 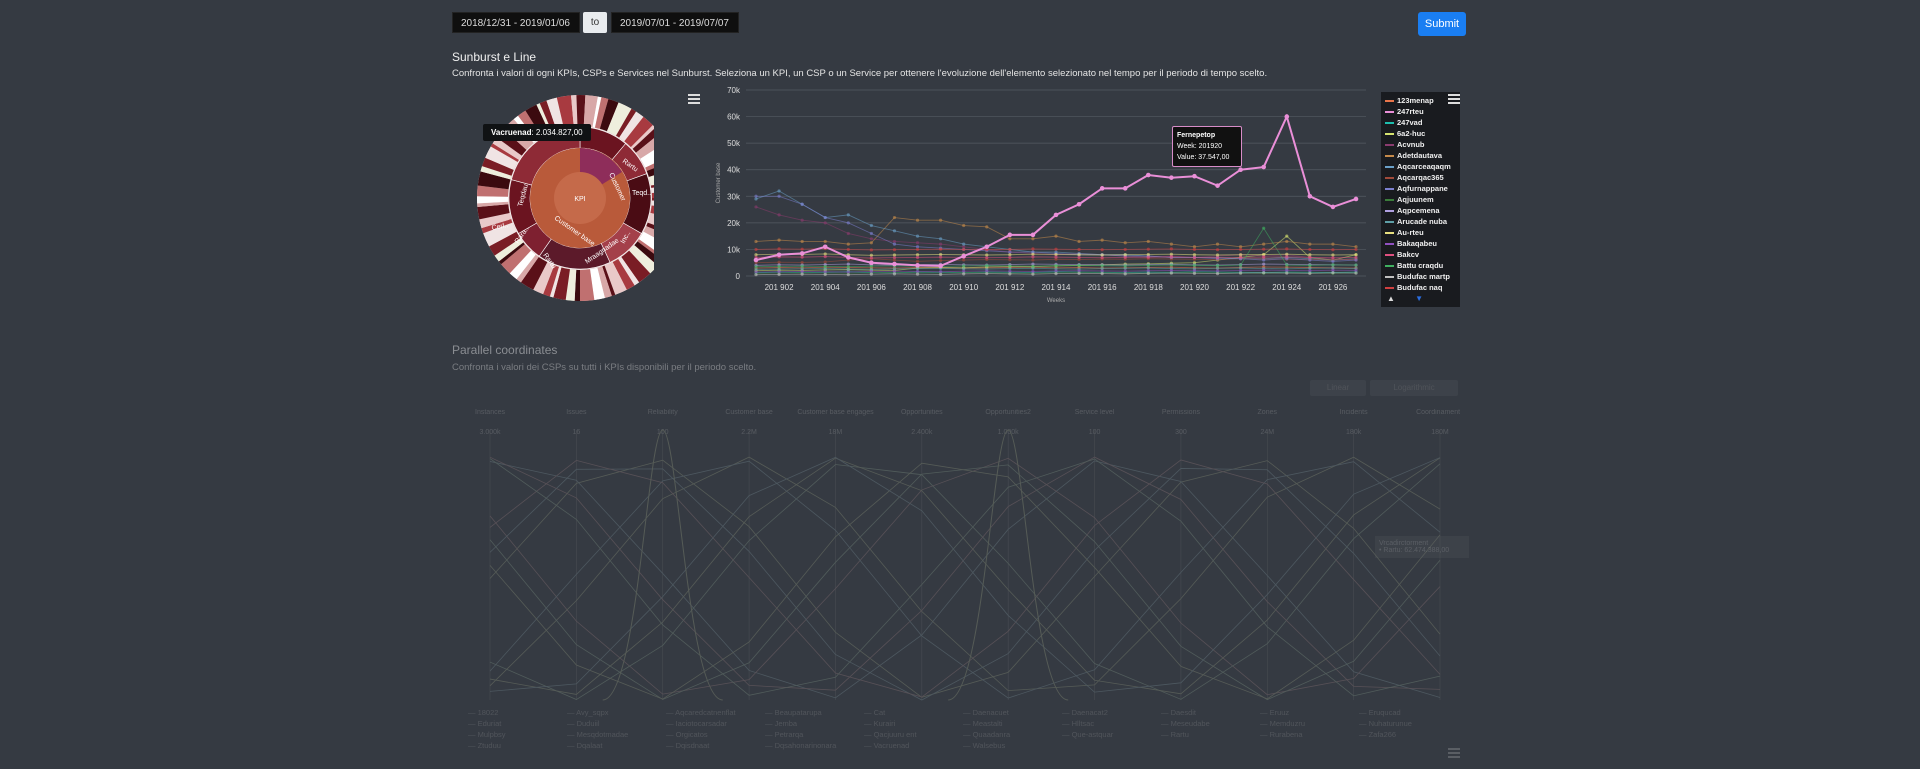 I want to click on parallel-legend-item: — Qacjuuru ent, so click(x=890, y=734).